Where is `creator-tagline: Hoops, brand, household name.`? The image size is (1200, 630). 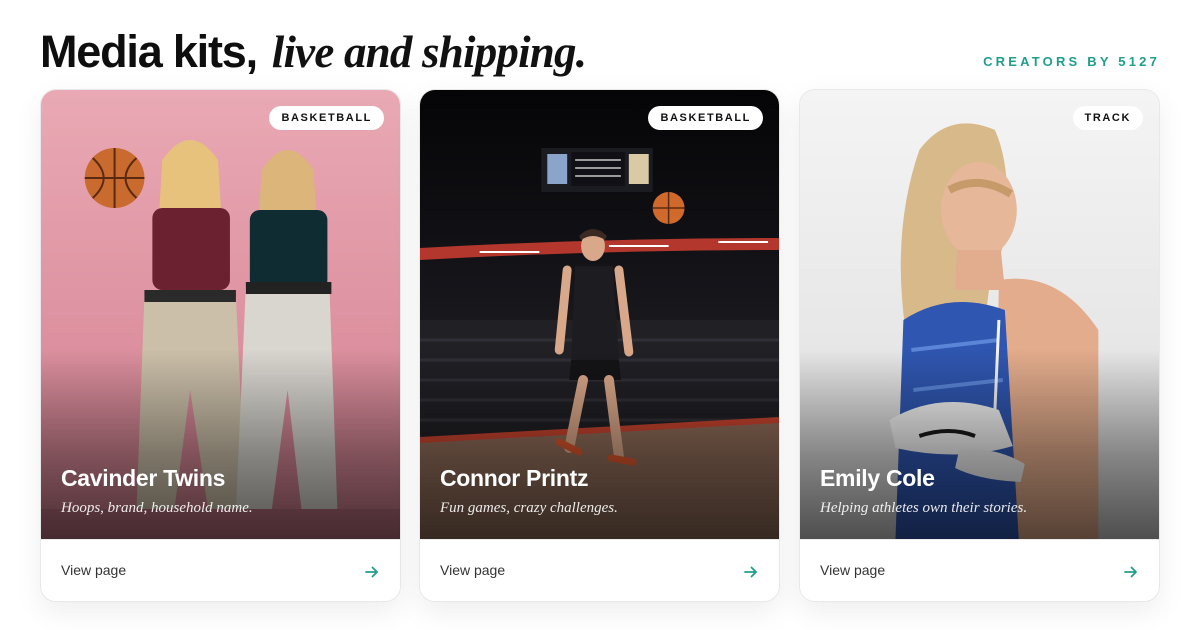 creator-tagline: Hoops, brand, household name. is located at coordinates (157, 508).